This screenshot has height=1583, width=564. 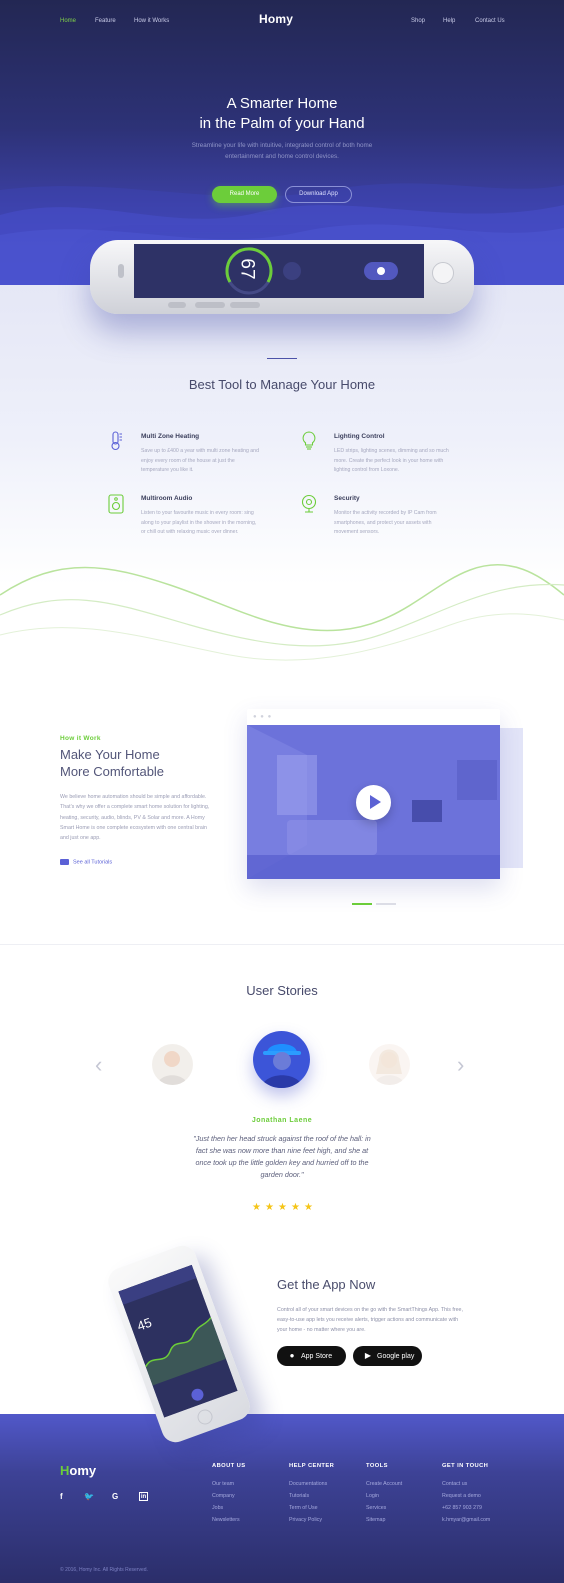 What do you see at coordinates (311, 1356) in the screenshot?
I see `app-store-button: ● App Store` at bounding box center [311, 1356].